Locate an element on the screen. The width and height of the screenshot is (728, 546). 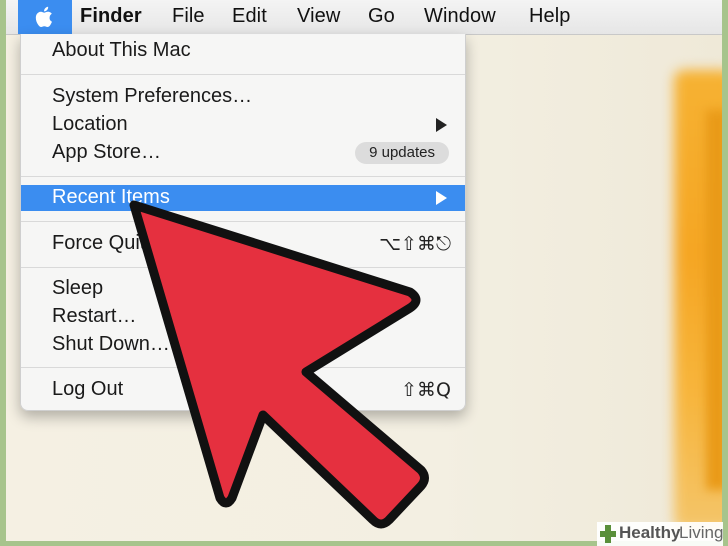
healthy-living-watermark: Healthy Living is located at coordinates (660, 534).